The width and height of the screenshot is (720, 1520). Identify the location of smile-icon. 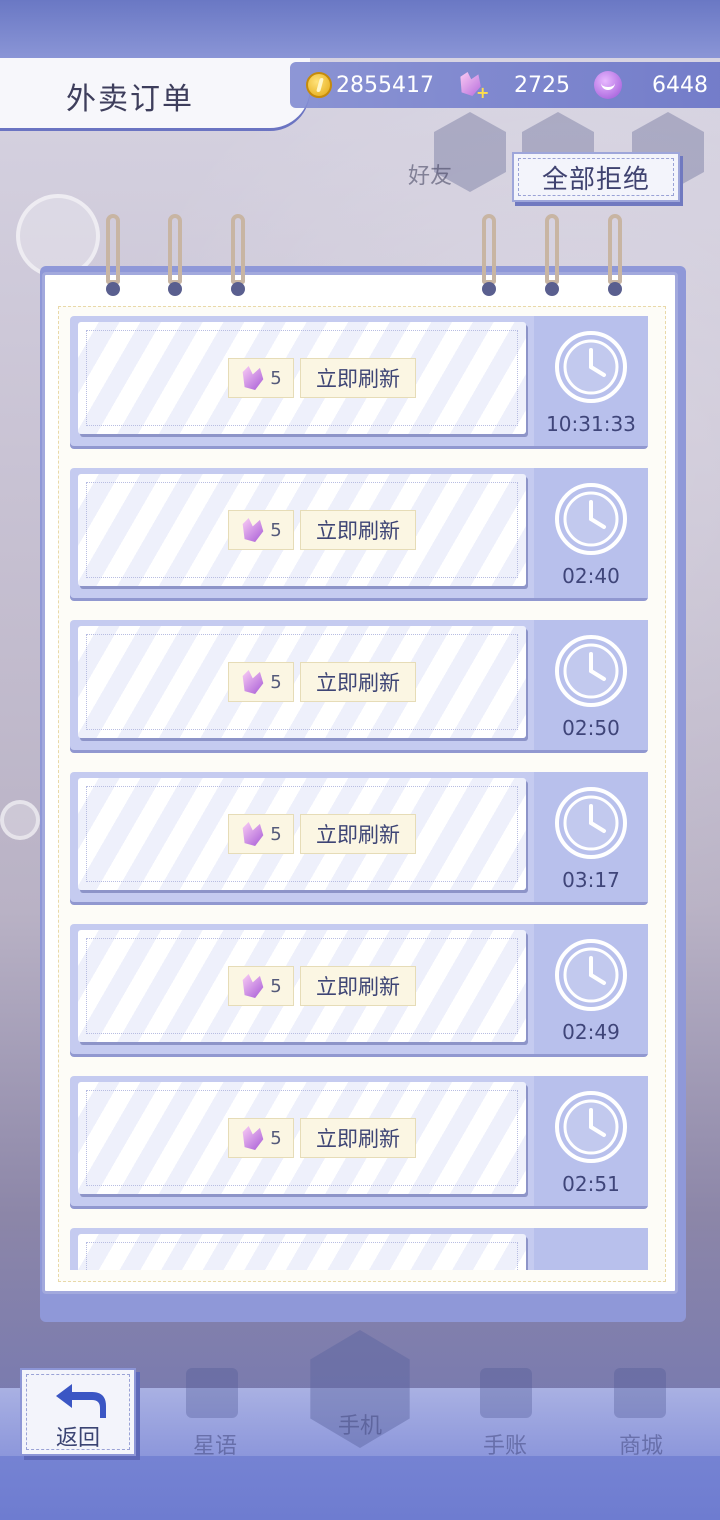
(608, 85).